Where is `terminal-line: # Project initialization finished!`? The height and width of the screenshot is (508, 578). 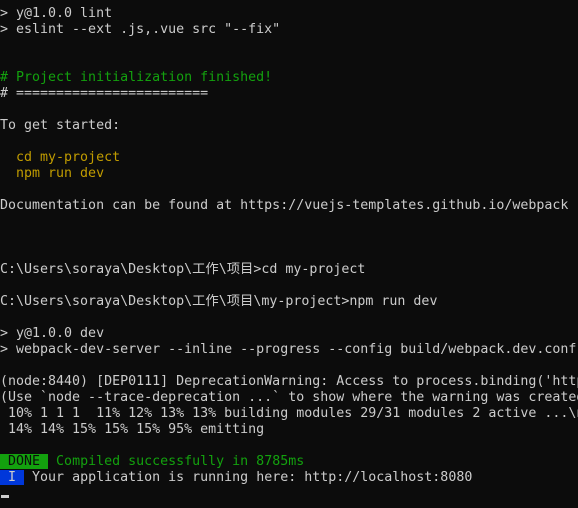
terminal-line: # Project initialization finished! is located at coordinates (136, 77).